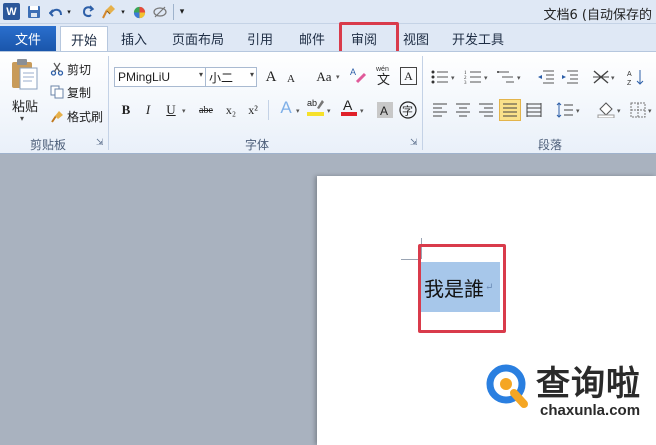  I want to click on paste-icon, so click(24, 75).